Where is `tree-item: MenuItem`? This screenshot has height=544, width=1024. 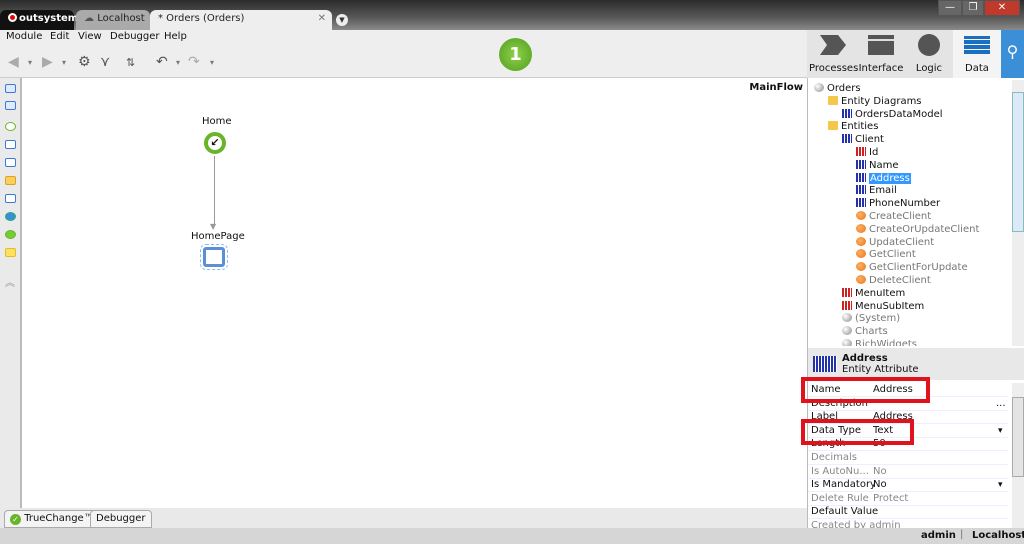 tree-item: MenuItem is located at coordinates (873, 293).